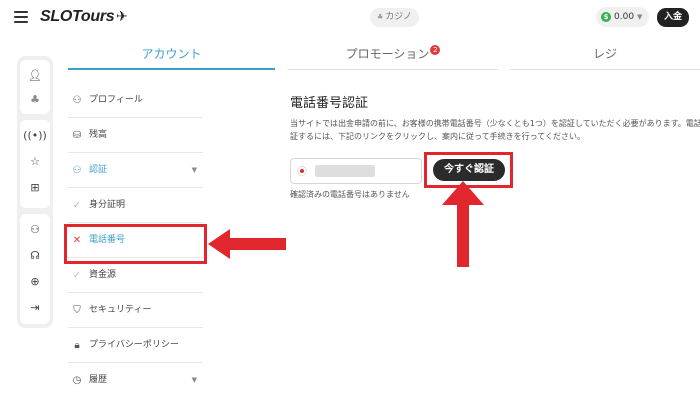 The height and width of the screenshot is (400, 700). What do you see at coordinates (437, 136) in the screenshot?
I see `description-line: 証するには、下記のリンクをクリックし、案内に従って手続きを行ってください。` at bounding box center [437, 136].